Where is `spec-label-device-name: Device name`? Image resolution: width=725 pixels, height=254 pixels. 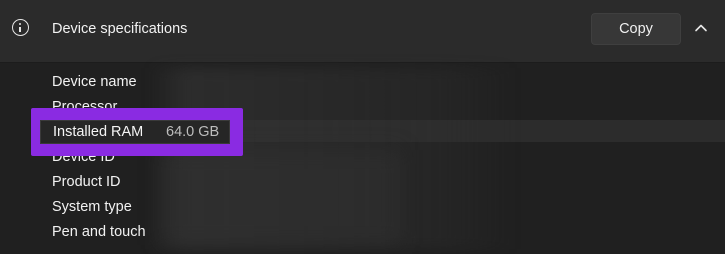 spec-label-device-name: Device name is located at coordinates (94, 82).